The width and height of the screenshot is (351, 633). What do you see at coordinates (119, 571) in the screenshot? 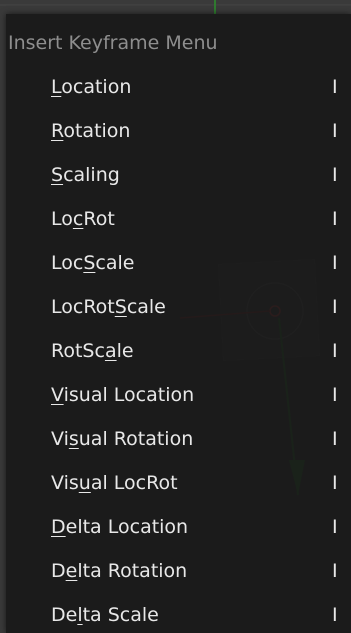
I see `menu-item-label: Delta Rotation` at bounding box center [119, 571].